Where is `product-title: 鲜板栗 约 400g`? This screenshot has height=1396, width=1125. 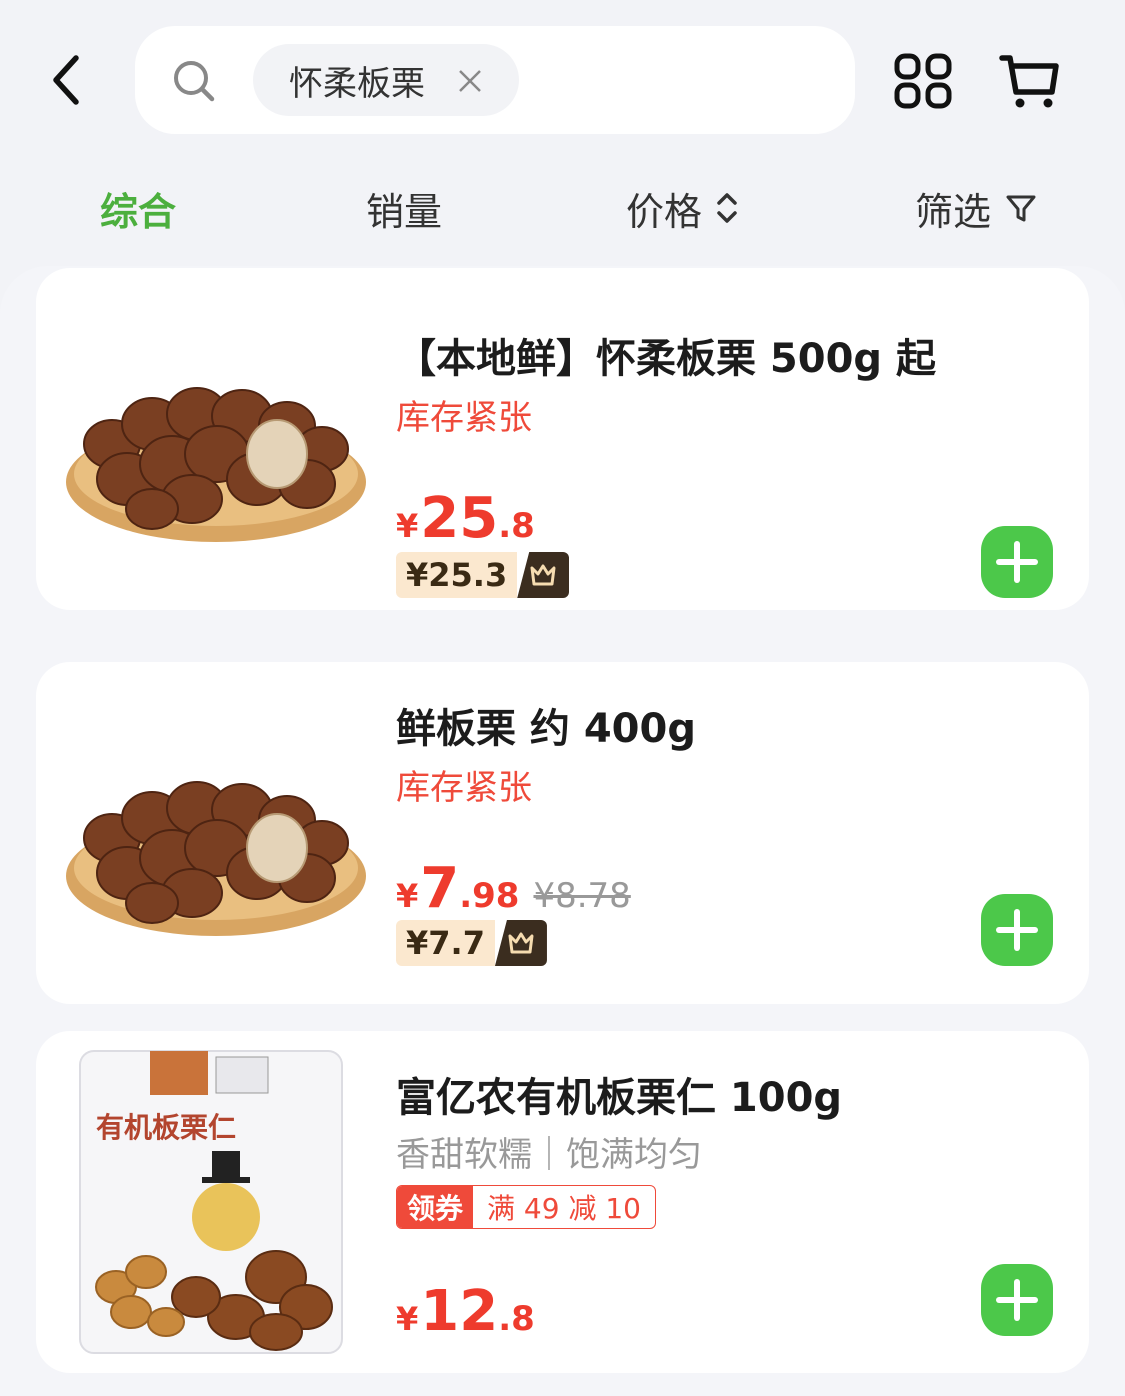
product-title: 鲜板栗 约 400g is located at coordinates (546, 729).